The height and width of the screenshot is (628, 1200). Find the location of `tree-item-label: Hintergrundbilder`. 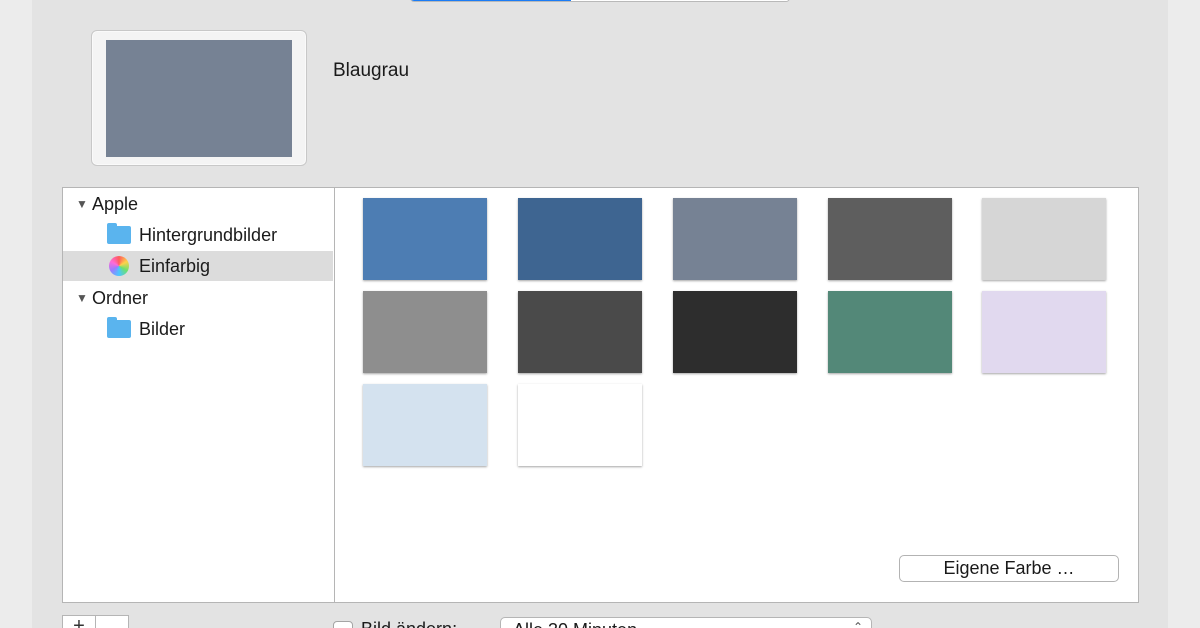

tree-item-label: Hintergrundbilder is located at coordinates (208, 234).